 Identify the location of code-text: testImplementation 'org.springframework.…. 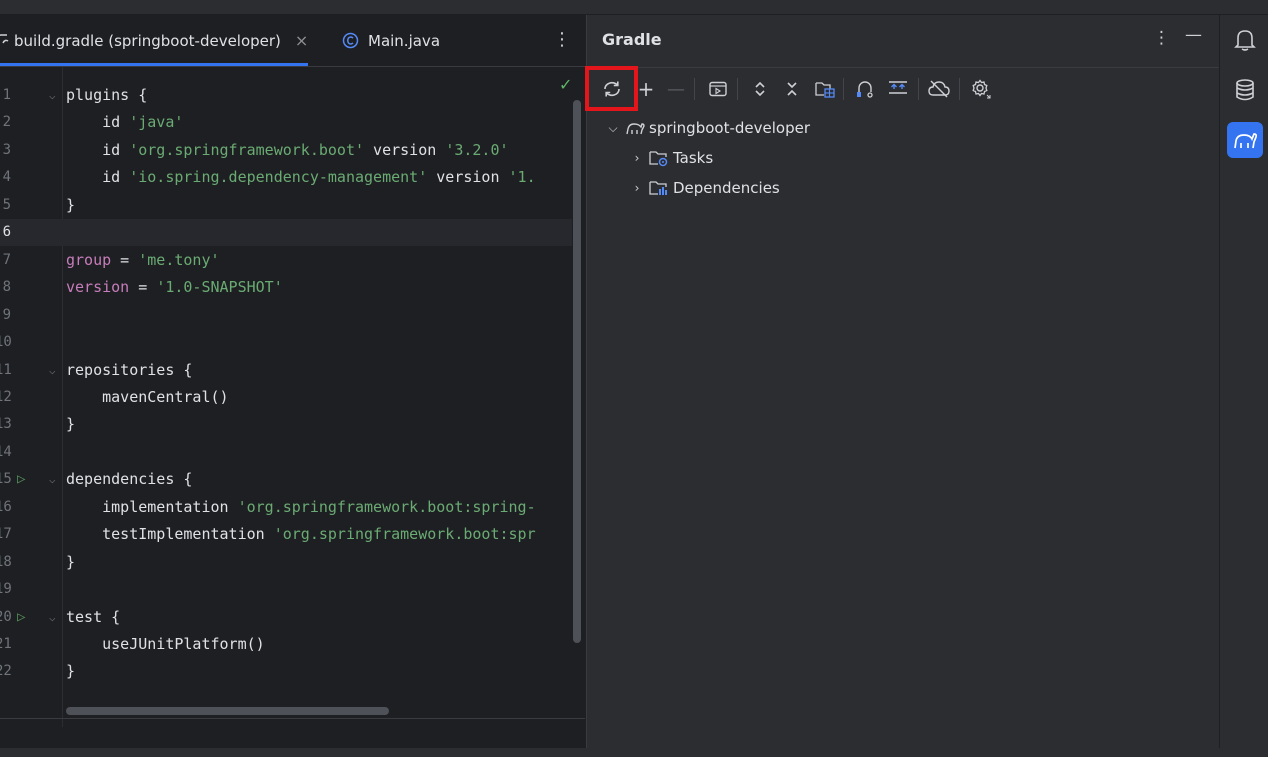
(301, 534).